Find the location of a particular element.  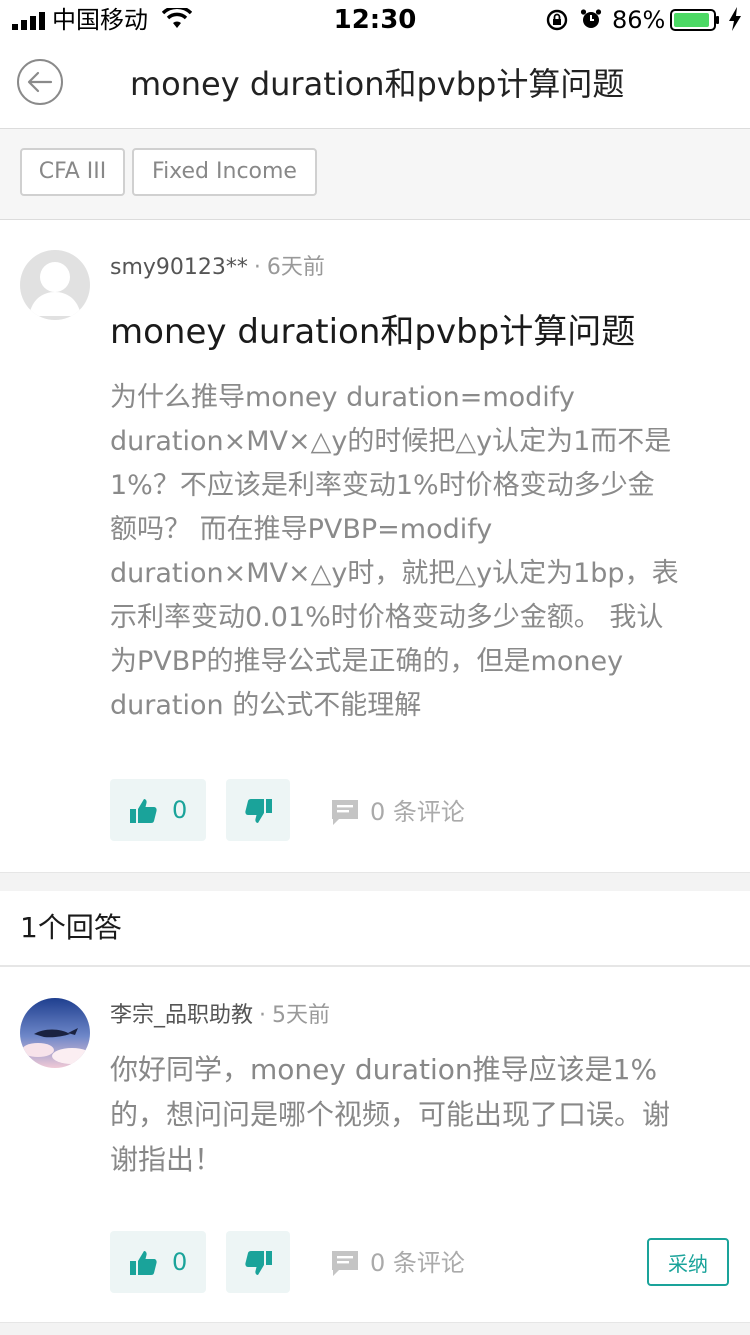

post-time: 5天前 is located at coordinates (301, 1015).